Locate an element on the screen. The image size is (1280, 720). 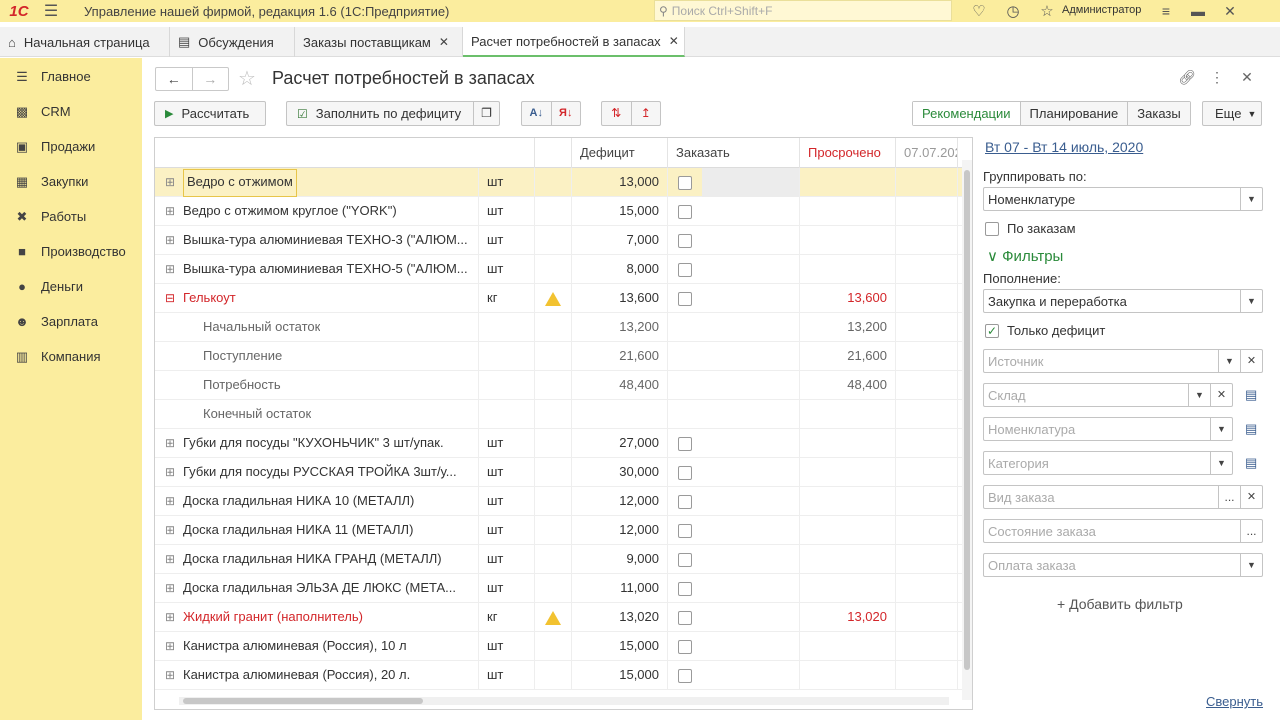
group-by-select: Номенклатуре ▼ is located at coordinates (1123, 199).